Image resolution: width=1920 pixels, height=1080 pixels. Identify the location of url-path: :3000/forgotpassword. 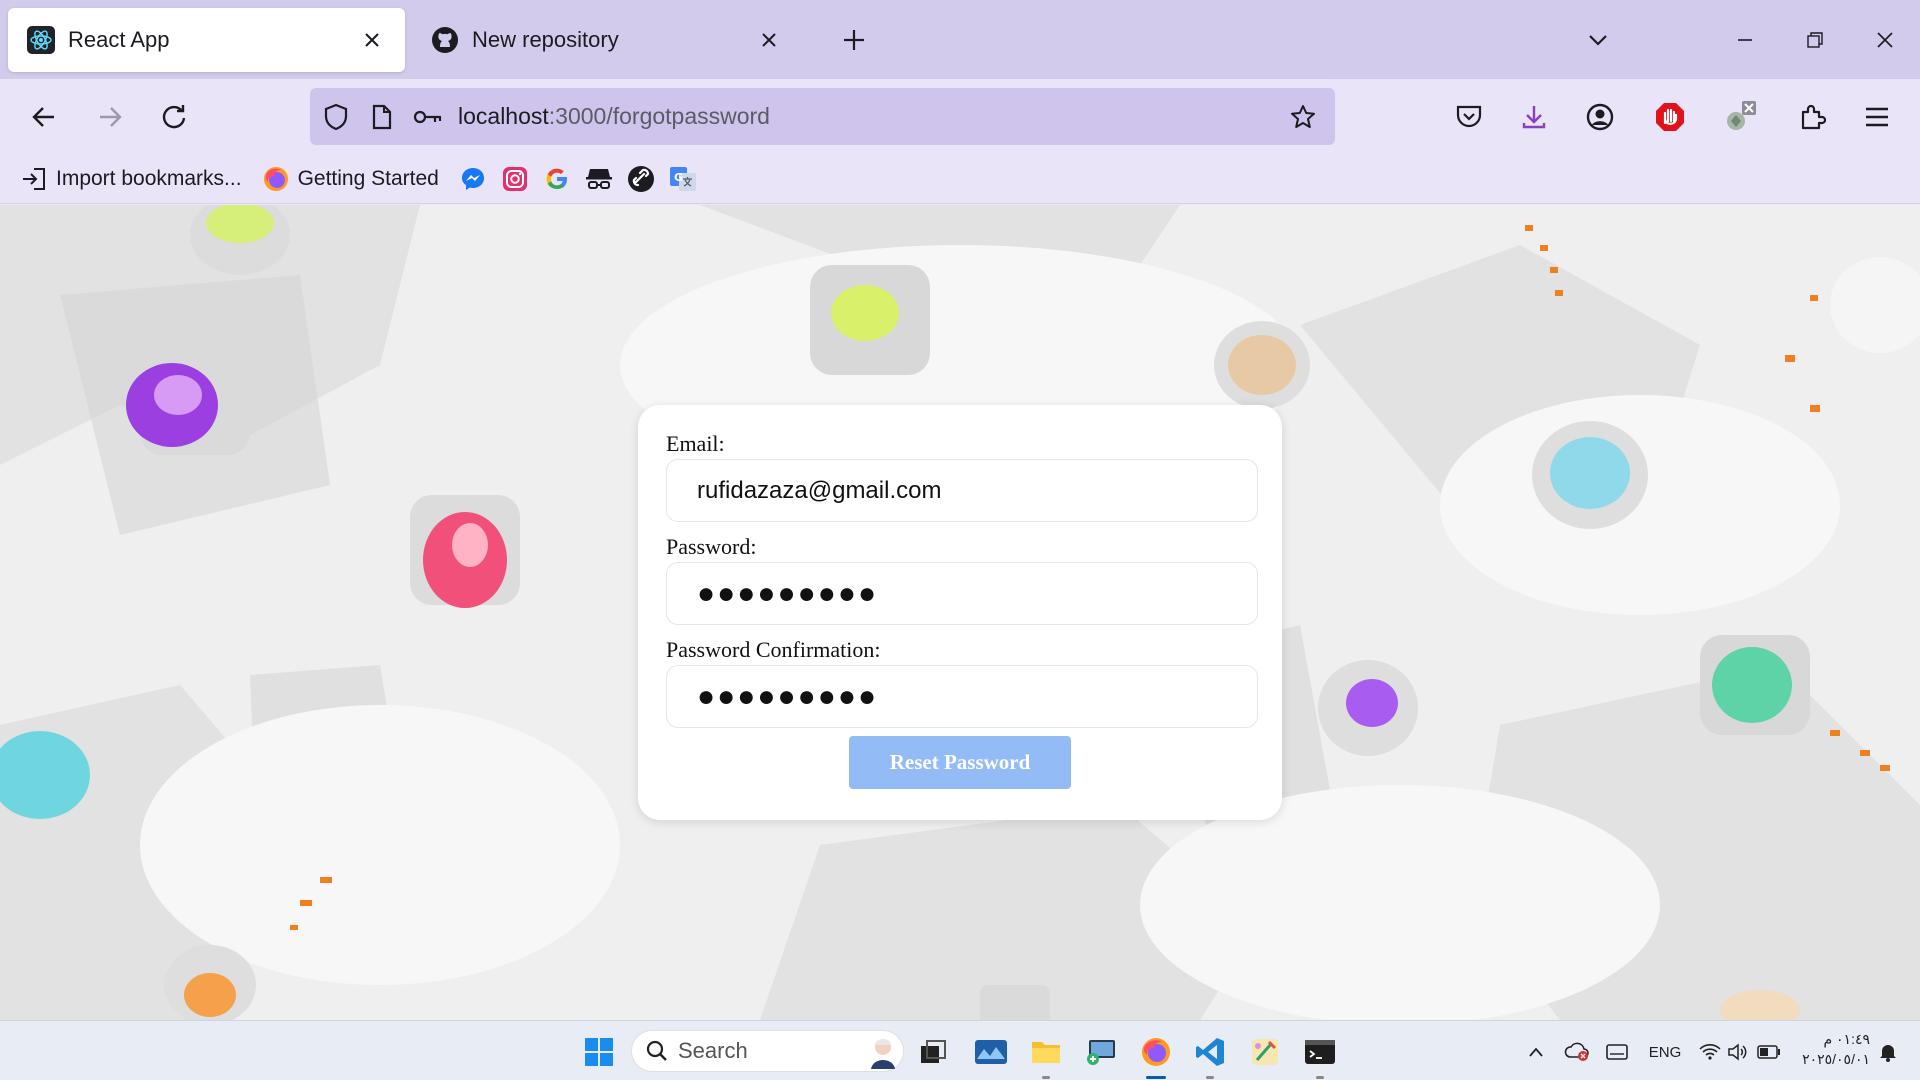
(659, 116).